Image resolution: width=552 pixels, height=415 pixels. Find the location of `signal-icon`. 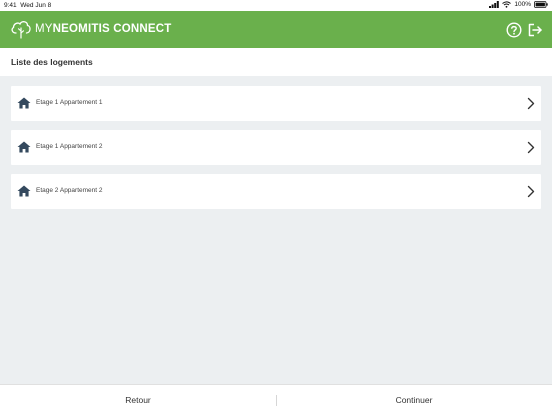

signal-icon is located at coordinates (494, 4).